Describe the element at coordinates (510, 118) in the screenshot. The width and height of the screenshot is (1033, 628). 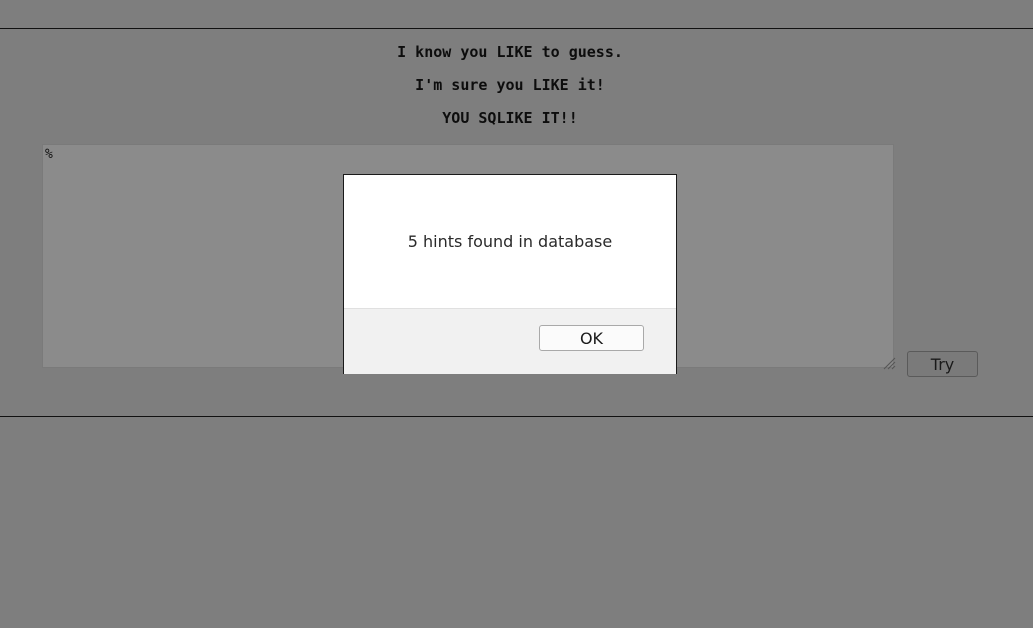
I see `heading-line-3: YOU SQLIKE IT!!` at that location.